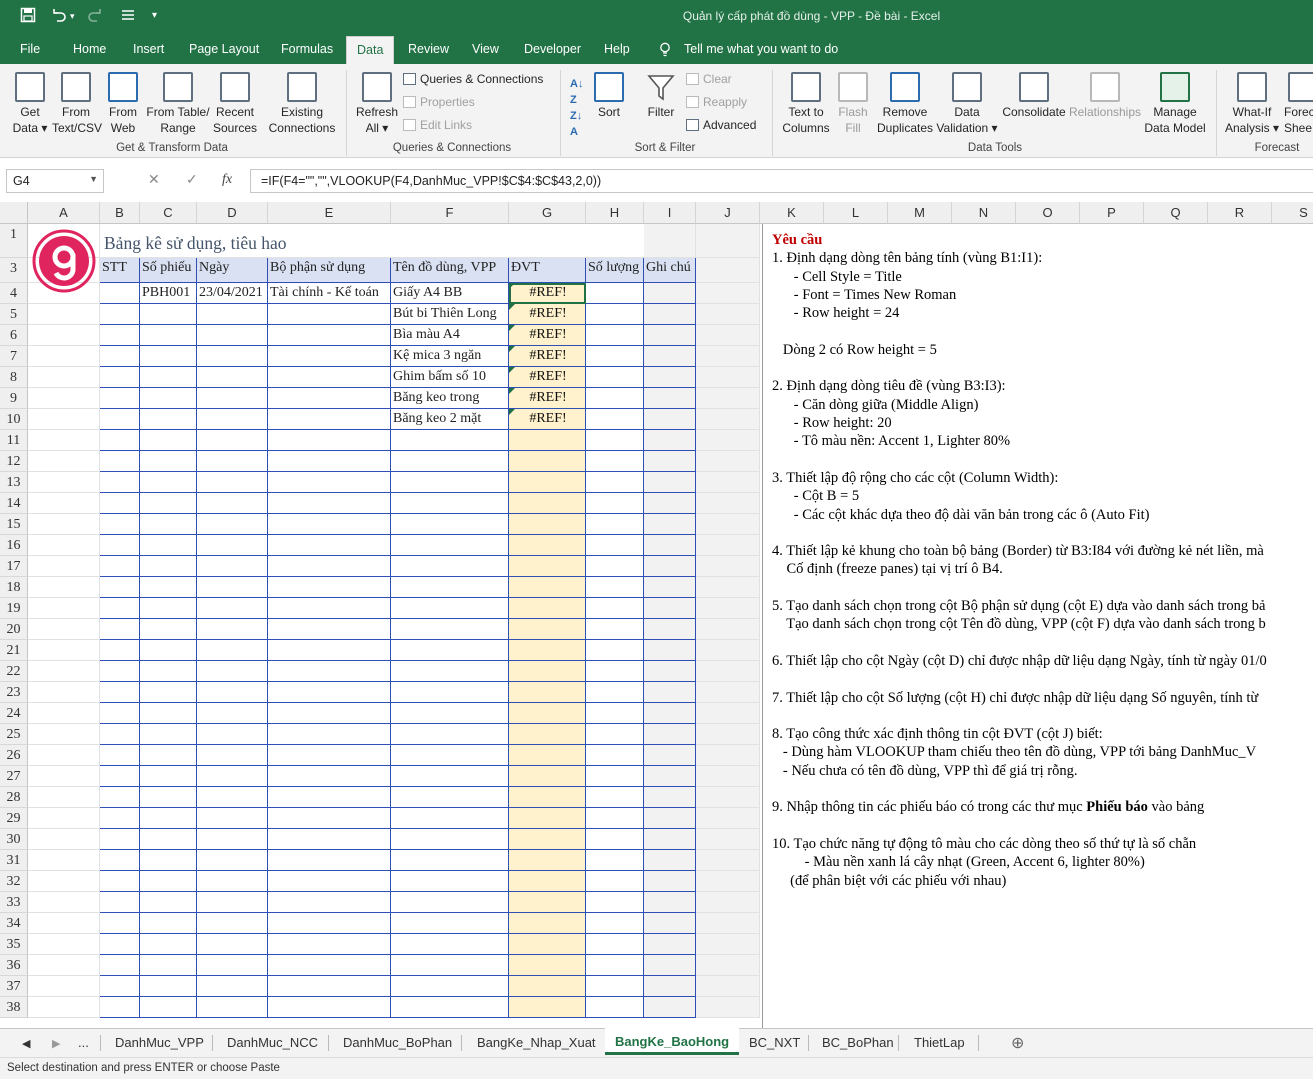 The width and height of the screenshot is (1313, 1079). I want to click on table-cell: Băng keo trong, so click(450, 398).